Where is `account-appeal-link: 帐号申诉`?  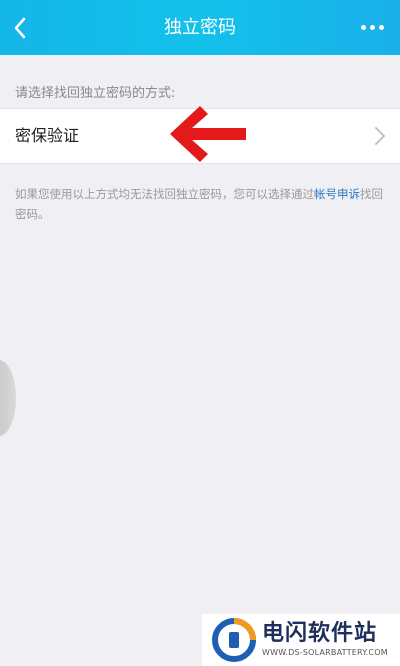
account-appeal-link: 帐号申诉 is located at coordinates (337, 194).